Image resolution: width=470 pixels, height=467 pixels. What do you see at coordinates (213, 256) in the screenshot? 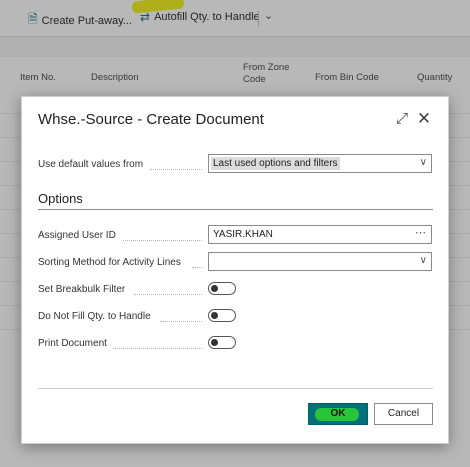
I see `sorting-method-value` at bounding box center [213, 256].